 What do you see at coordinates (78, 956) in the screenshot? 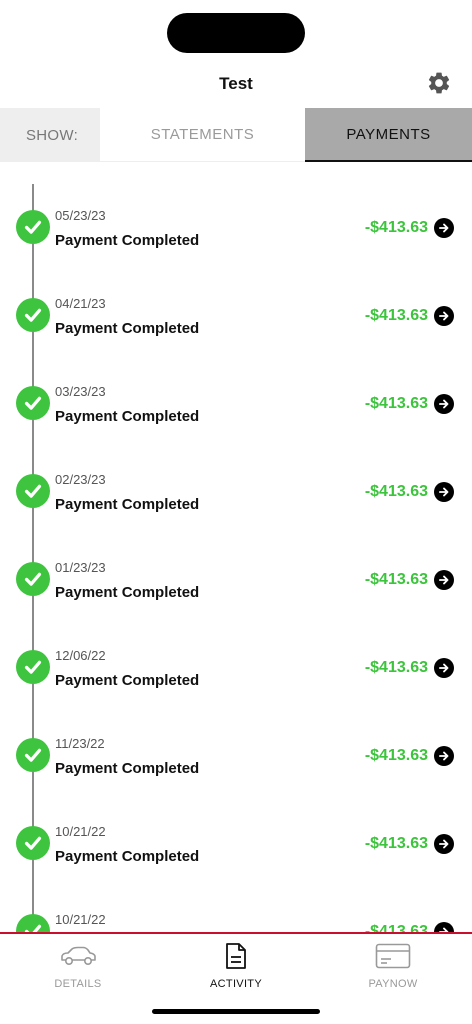
I see `car-icon` at bounding box center [78, 956].